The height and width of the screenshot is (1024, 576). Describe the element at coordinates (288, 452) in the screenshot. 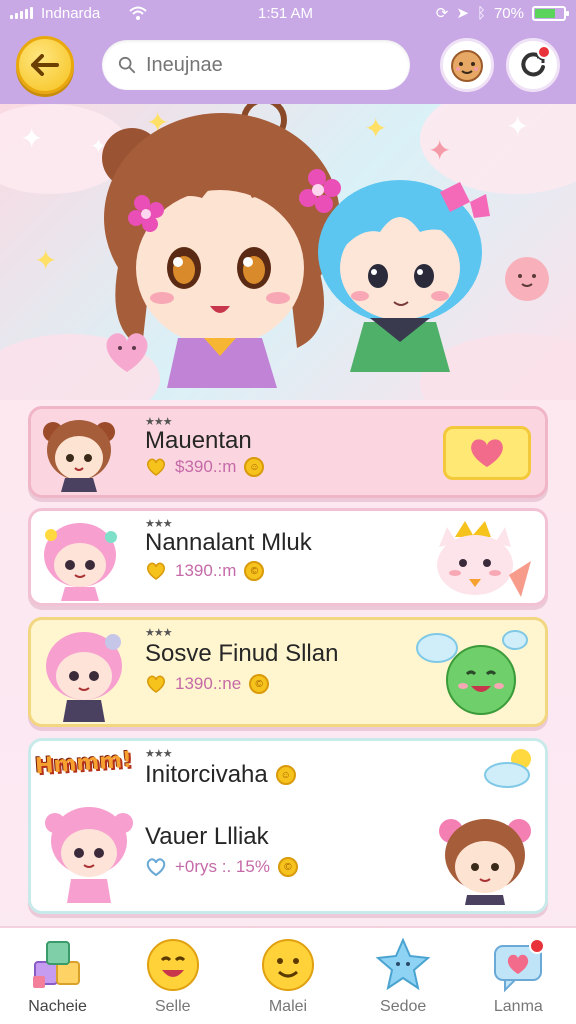

I see `list-item: ★★★ Mauentan $390.:m ☺` at that location.